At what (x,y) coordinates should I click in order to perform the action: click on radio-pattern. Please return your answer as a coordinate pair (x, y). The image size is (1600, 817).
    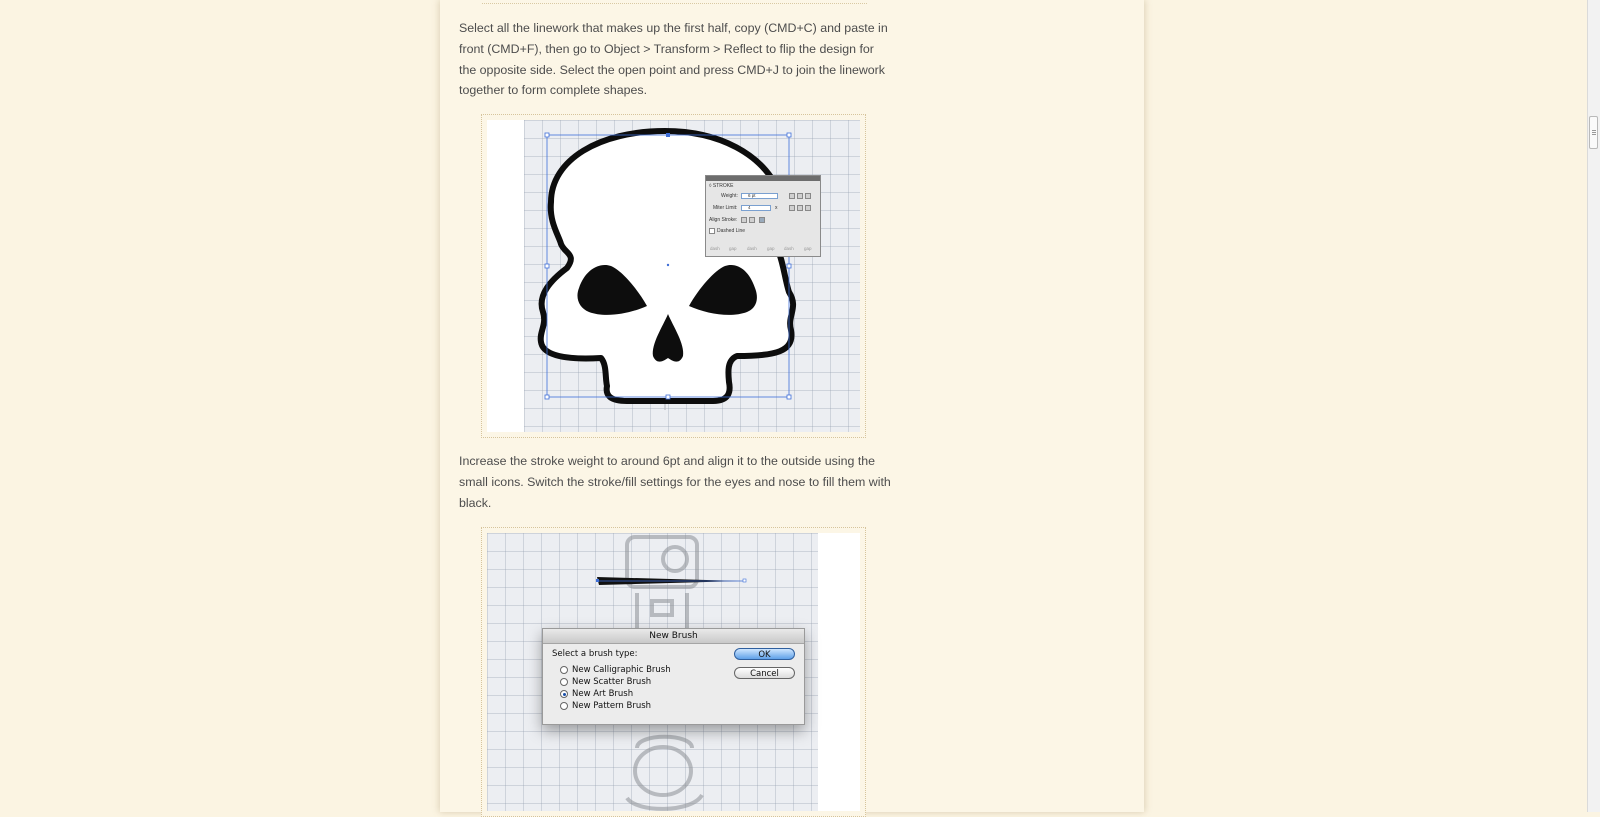
    Looking at the image, I should click on (564, 706).